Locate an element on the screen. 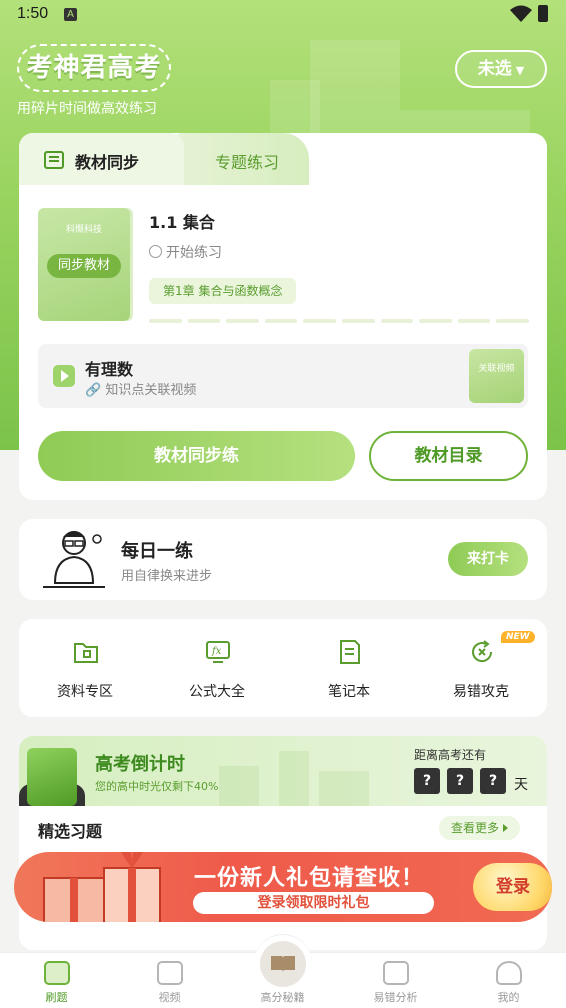  video-title: 有理数 is located at coordinates (109, 369).